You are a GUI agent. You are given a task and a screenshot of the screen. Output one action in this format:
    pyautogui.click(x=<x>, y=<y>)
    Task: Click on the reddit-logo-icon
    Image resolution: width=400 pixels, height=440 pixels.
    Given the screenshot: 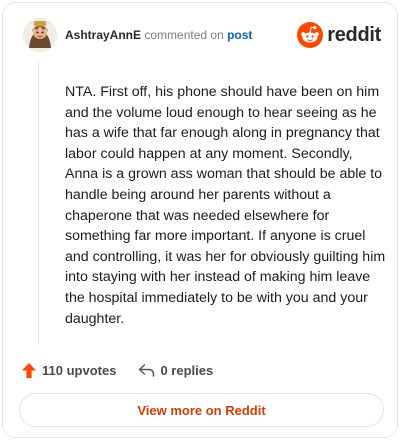 What is the action you would take?
    pyautogui.click(x=310, y=35)
    